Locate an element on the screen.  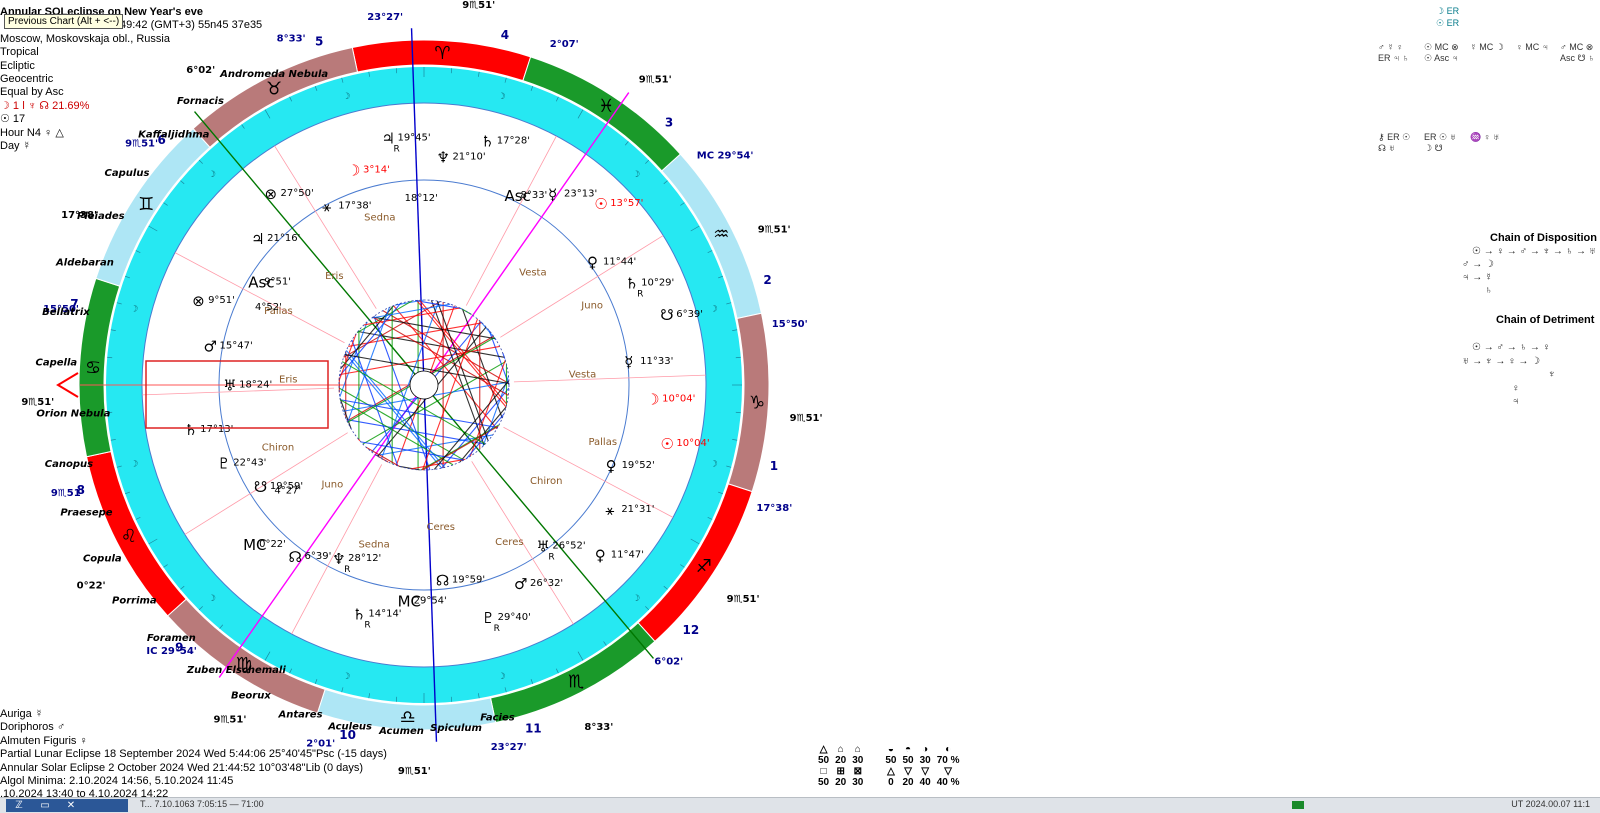
app-icon: ℤ is located at coordinates (19, 805).